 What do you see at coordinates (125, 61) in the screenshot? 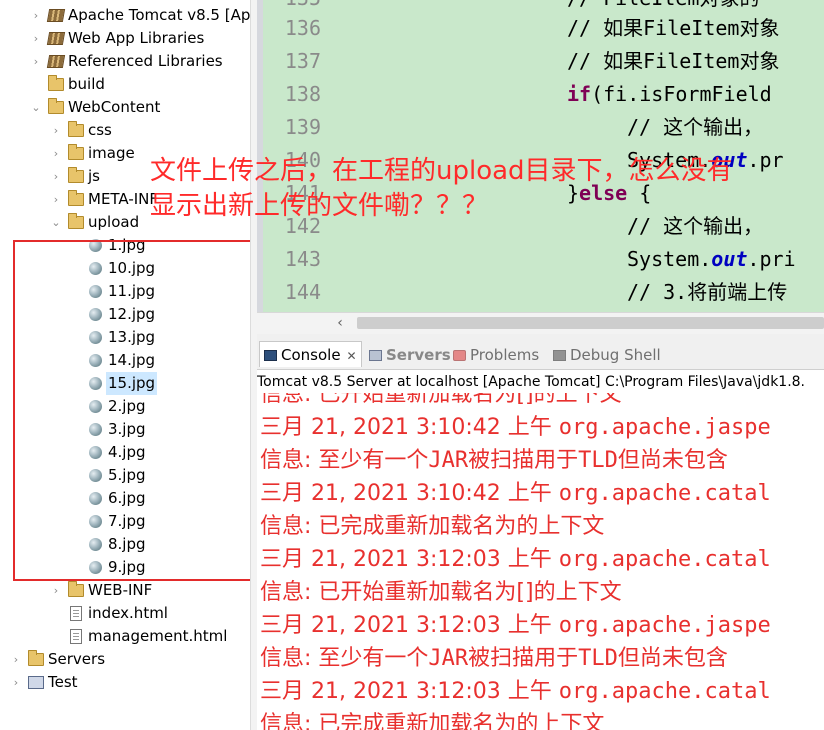
I see `tree-item-referenced-libraries: › Referenced Libraries` at bounding box center [125, 61].